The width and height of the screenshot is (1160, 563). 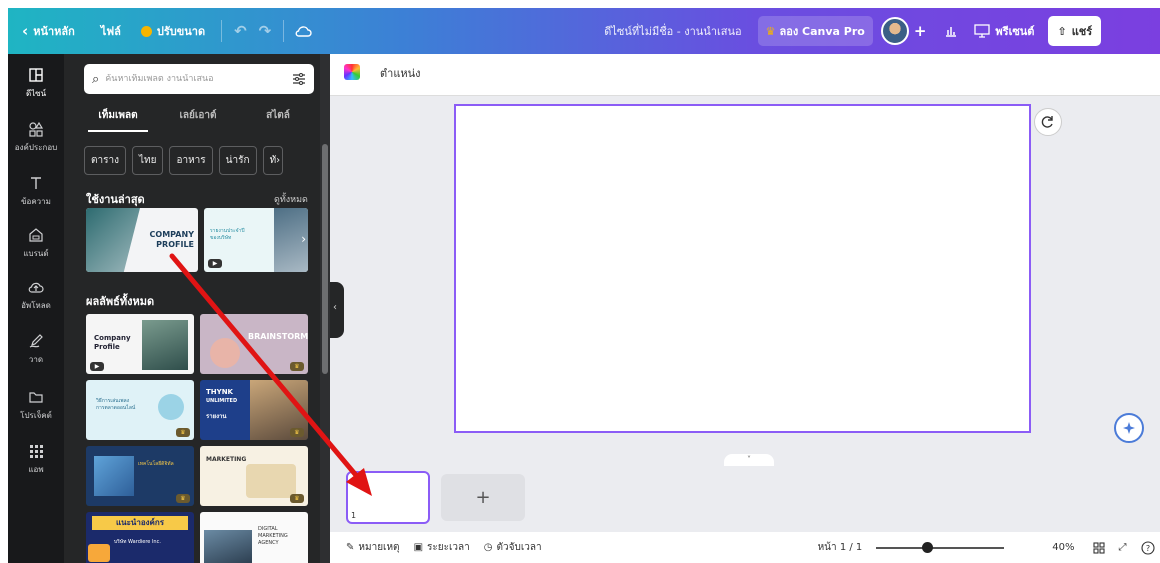 What do you see at coordinates (1123, 547) in the screenshot?
I see `fullscreen-icon: ⤢` at bounding box center [1123, 547].